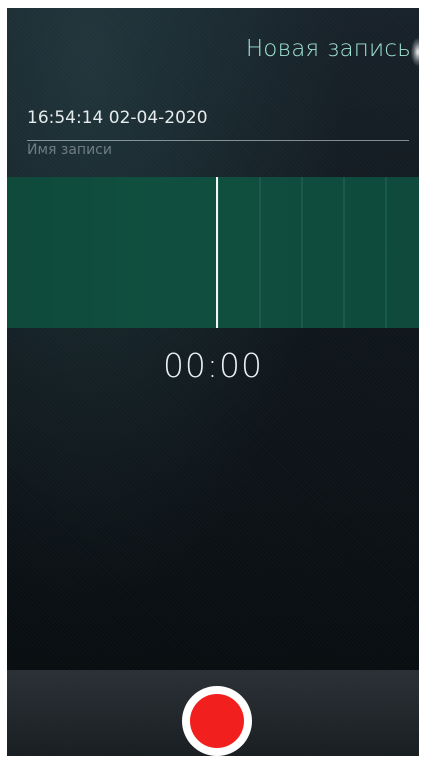  Describe the element at coordinates (69, 150) in the screenshot. I see `recording-name-label: Имя записи` at that location.